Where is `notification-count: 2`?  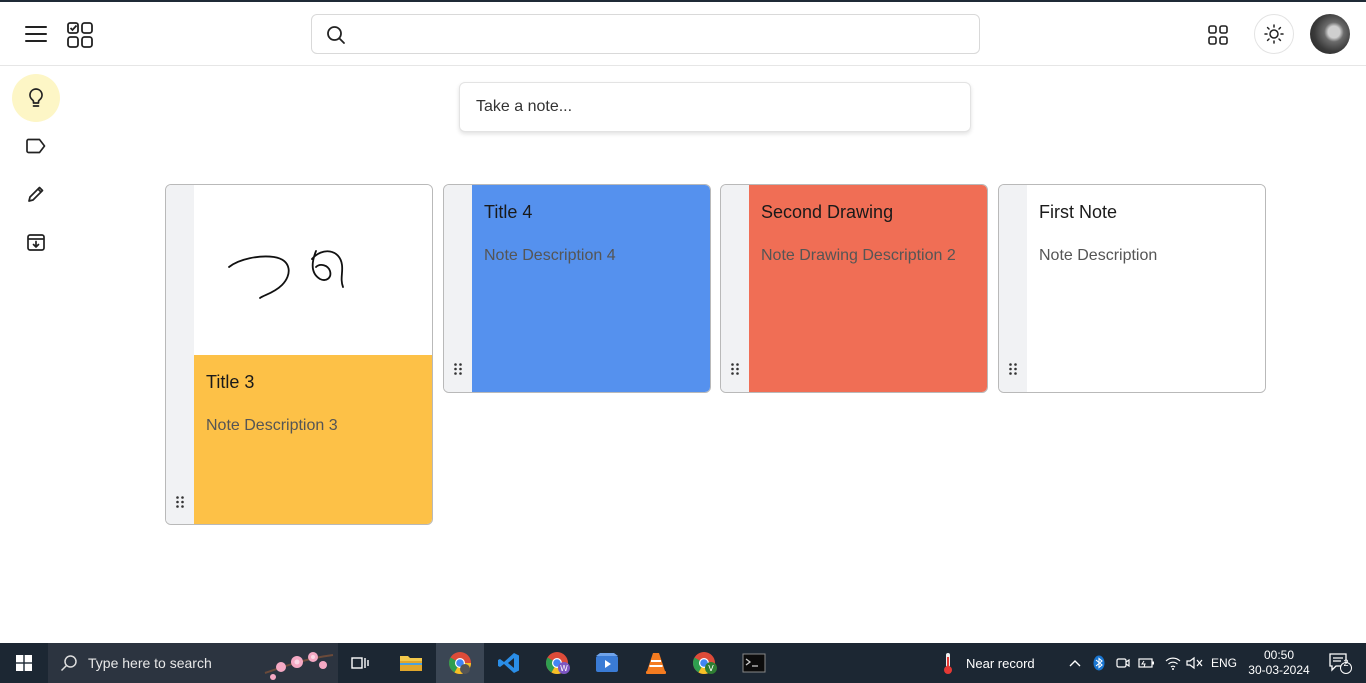
notification-count: 2 is located at coordinates (1346, 663).